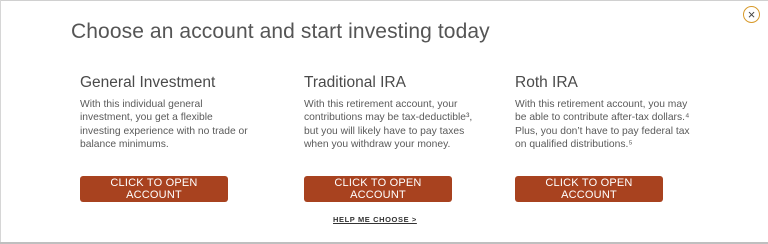 The image size is (768, 244). Describe the element at coordinates (589, 189) in the screenshot. I see `open-roth-ira-button: CLICK TO OPEN ACCOUNT` at that location.